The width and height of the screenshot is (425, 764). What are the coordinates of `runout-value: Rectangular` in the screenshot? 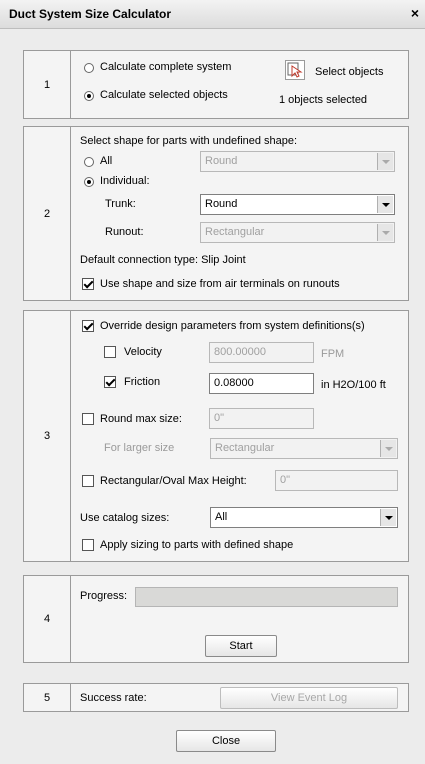 It's located at (235, 232).